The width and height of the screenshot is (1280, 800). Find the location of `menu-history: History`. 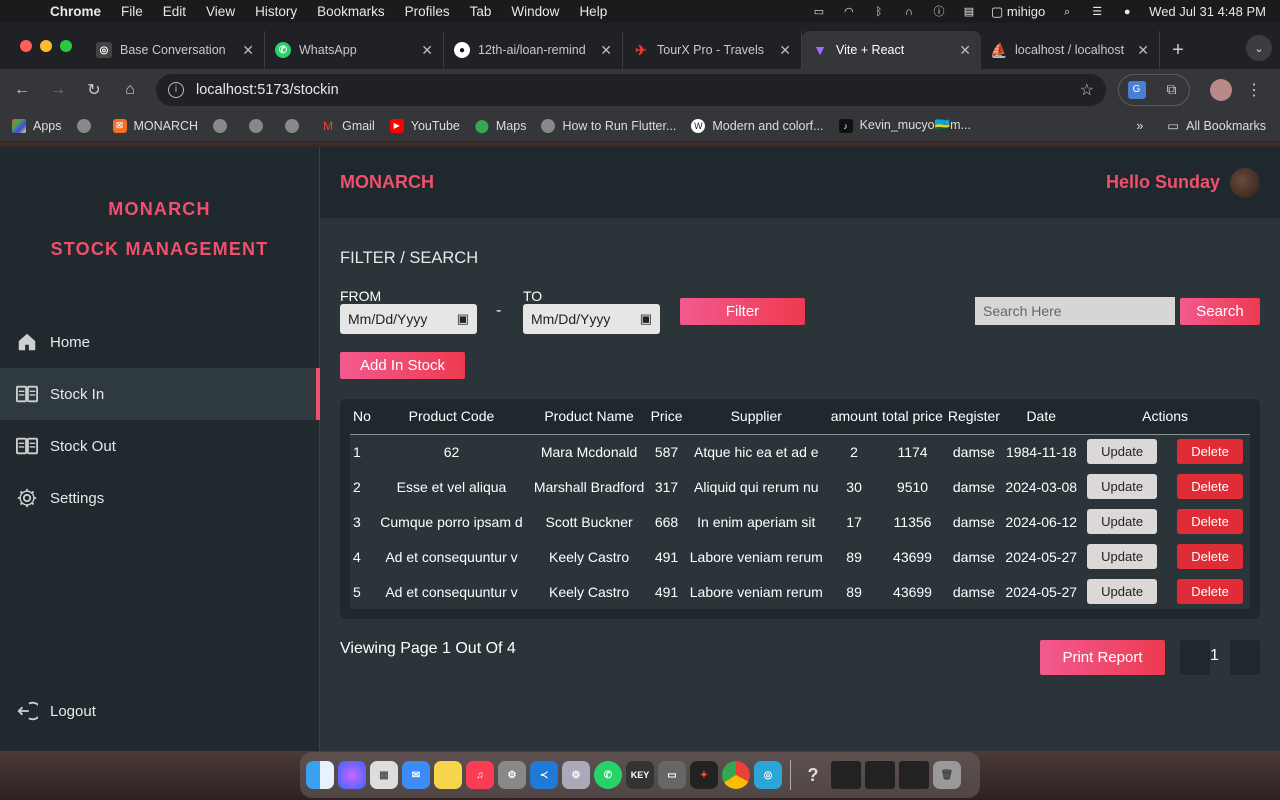

menu-history: History is located at coordinates (276, 11).